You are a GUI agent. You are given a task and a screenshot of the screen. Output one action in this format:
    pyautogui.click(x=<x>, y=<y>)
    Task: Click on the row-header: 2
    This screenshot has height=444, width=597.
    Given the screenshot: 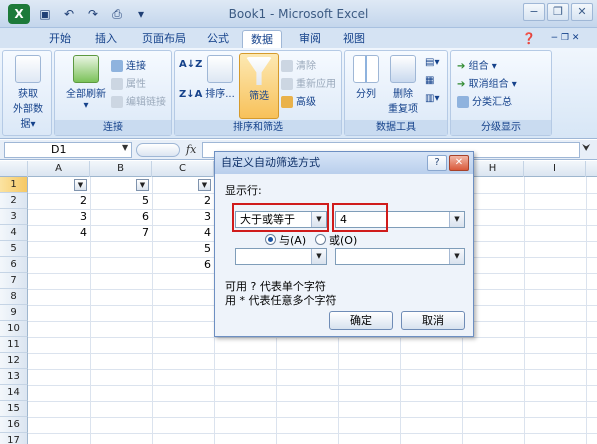 What is the action you would take?
    pyautogui.click(x=14, y=201)
    